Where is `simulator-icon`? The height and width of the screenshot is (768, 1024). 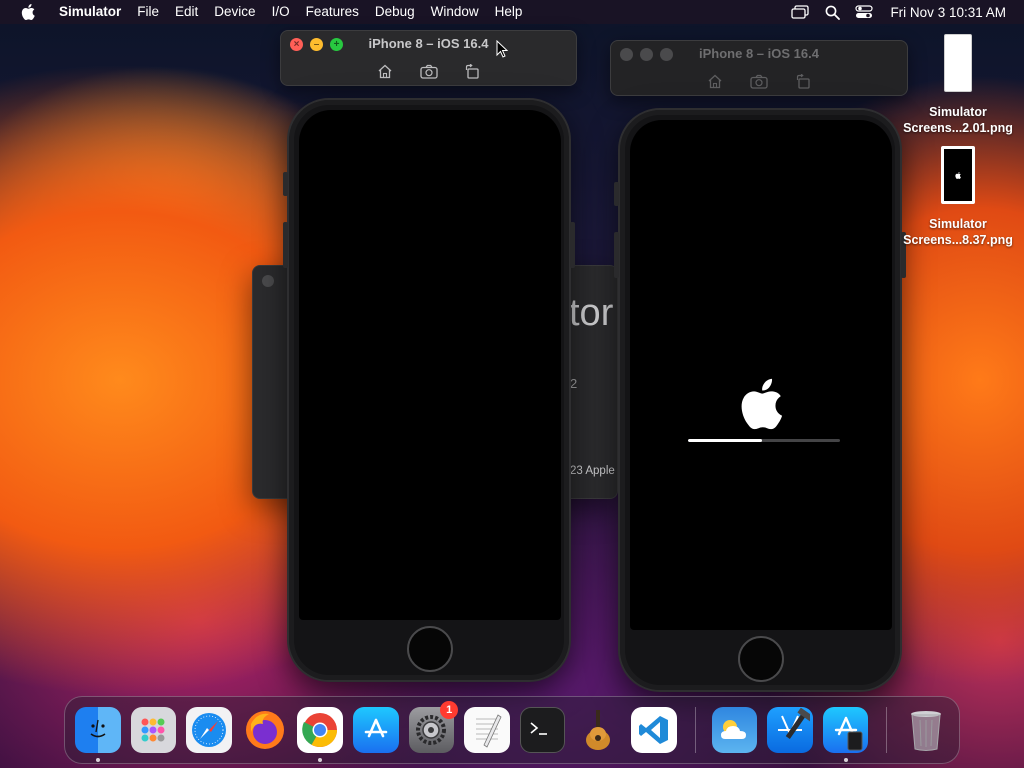 simulator-icon is located at coordinates (845, 734).